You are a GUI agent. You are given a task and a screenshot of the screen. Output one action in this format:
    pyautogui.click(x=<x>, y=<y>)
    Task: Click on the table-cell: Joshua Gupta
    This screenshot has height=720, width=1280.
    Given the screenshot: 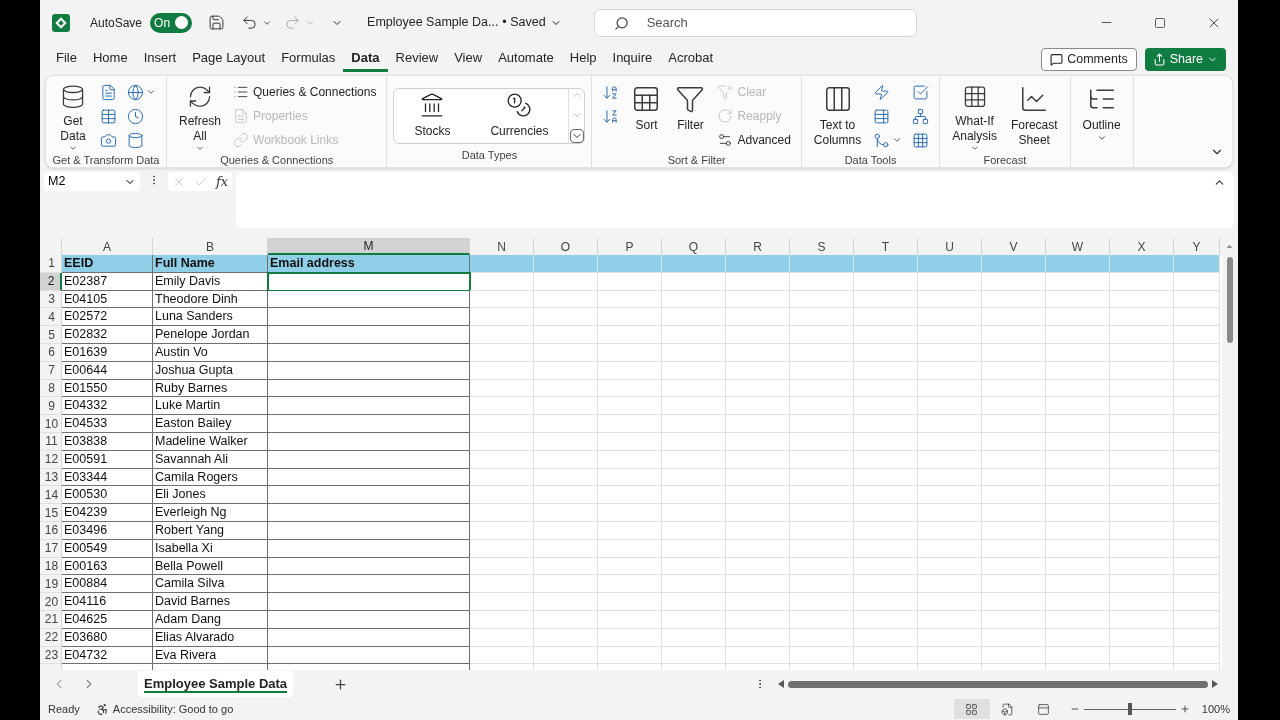 What is the action you would take?
    pyautogui.click(x=210, y=370)
    